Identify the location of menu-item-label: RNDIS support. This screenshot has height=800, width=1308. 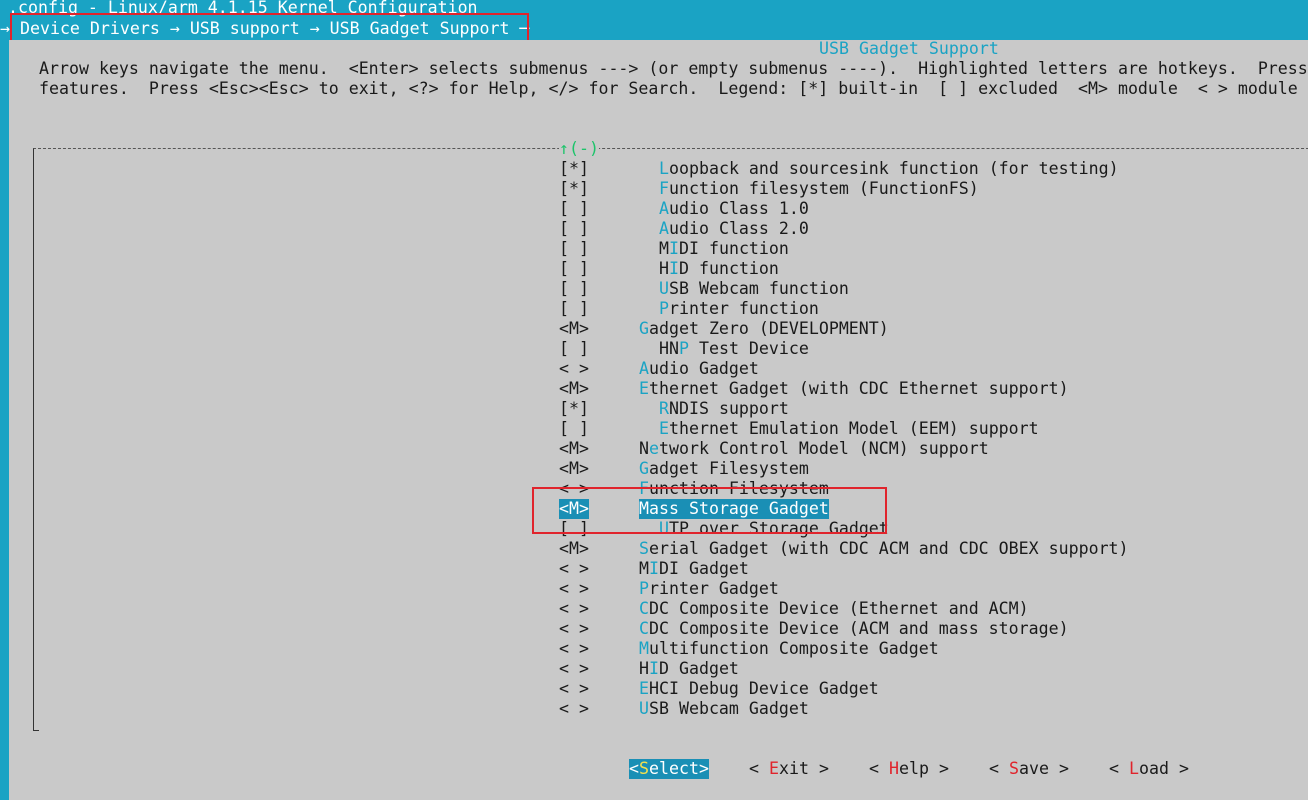
(724, 409).